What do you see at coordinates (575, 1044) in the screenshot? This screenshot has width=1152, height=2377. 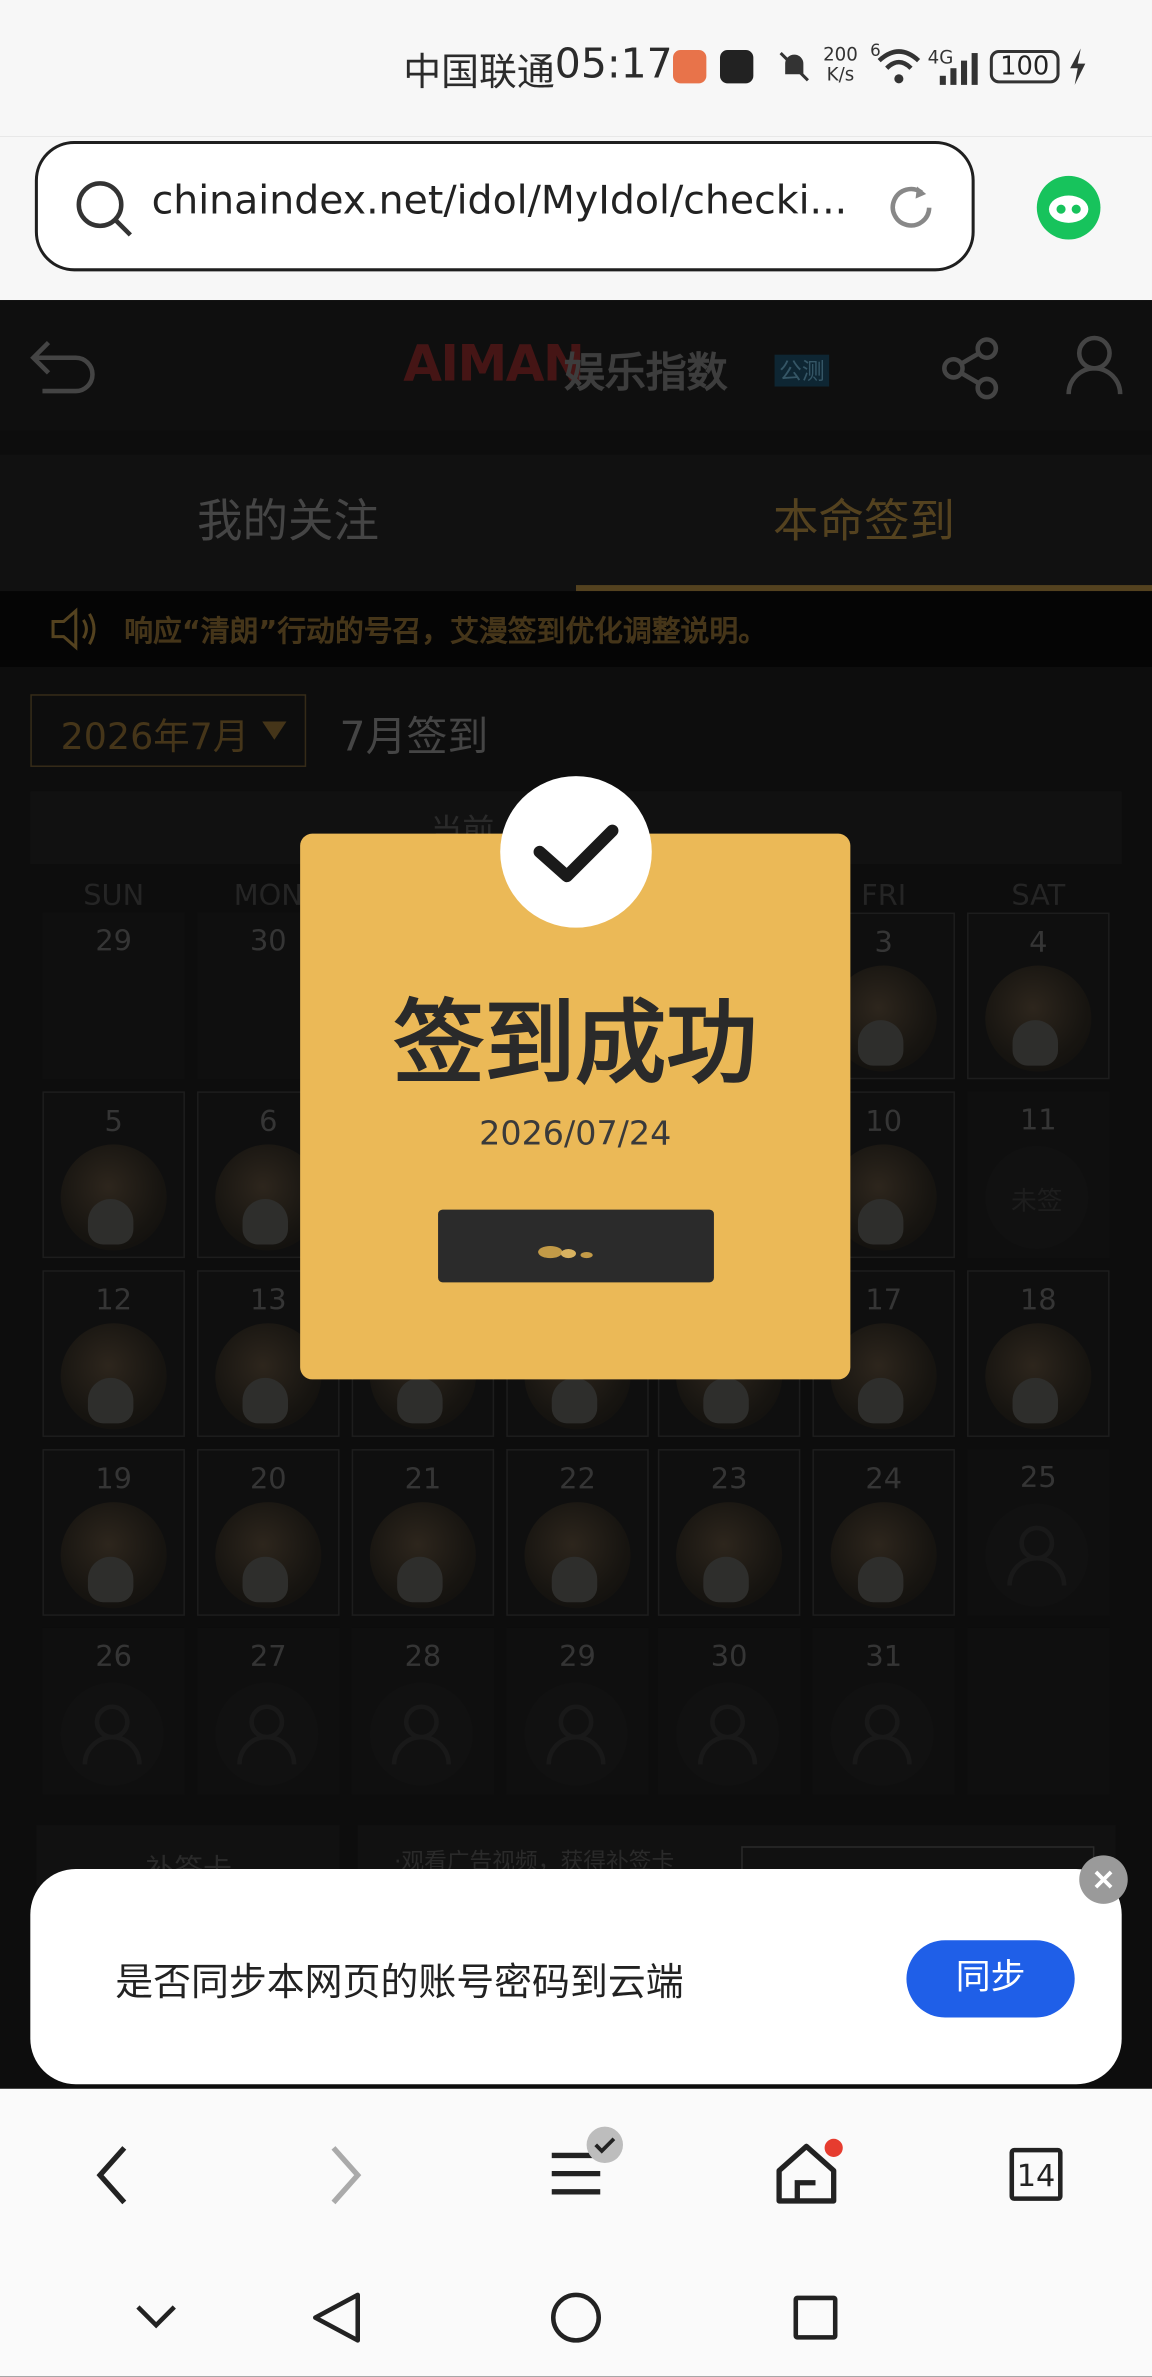 I see `modal-title: 签到成功` at bounding box center [575, 1044].